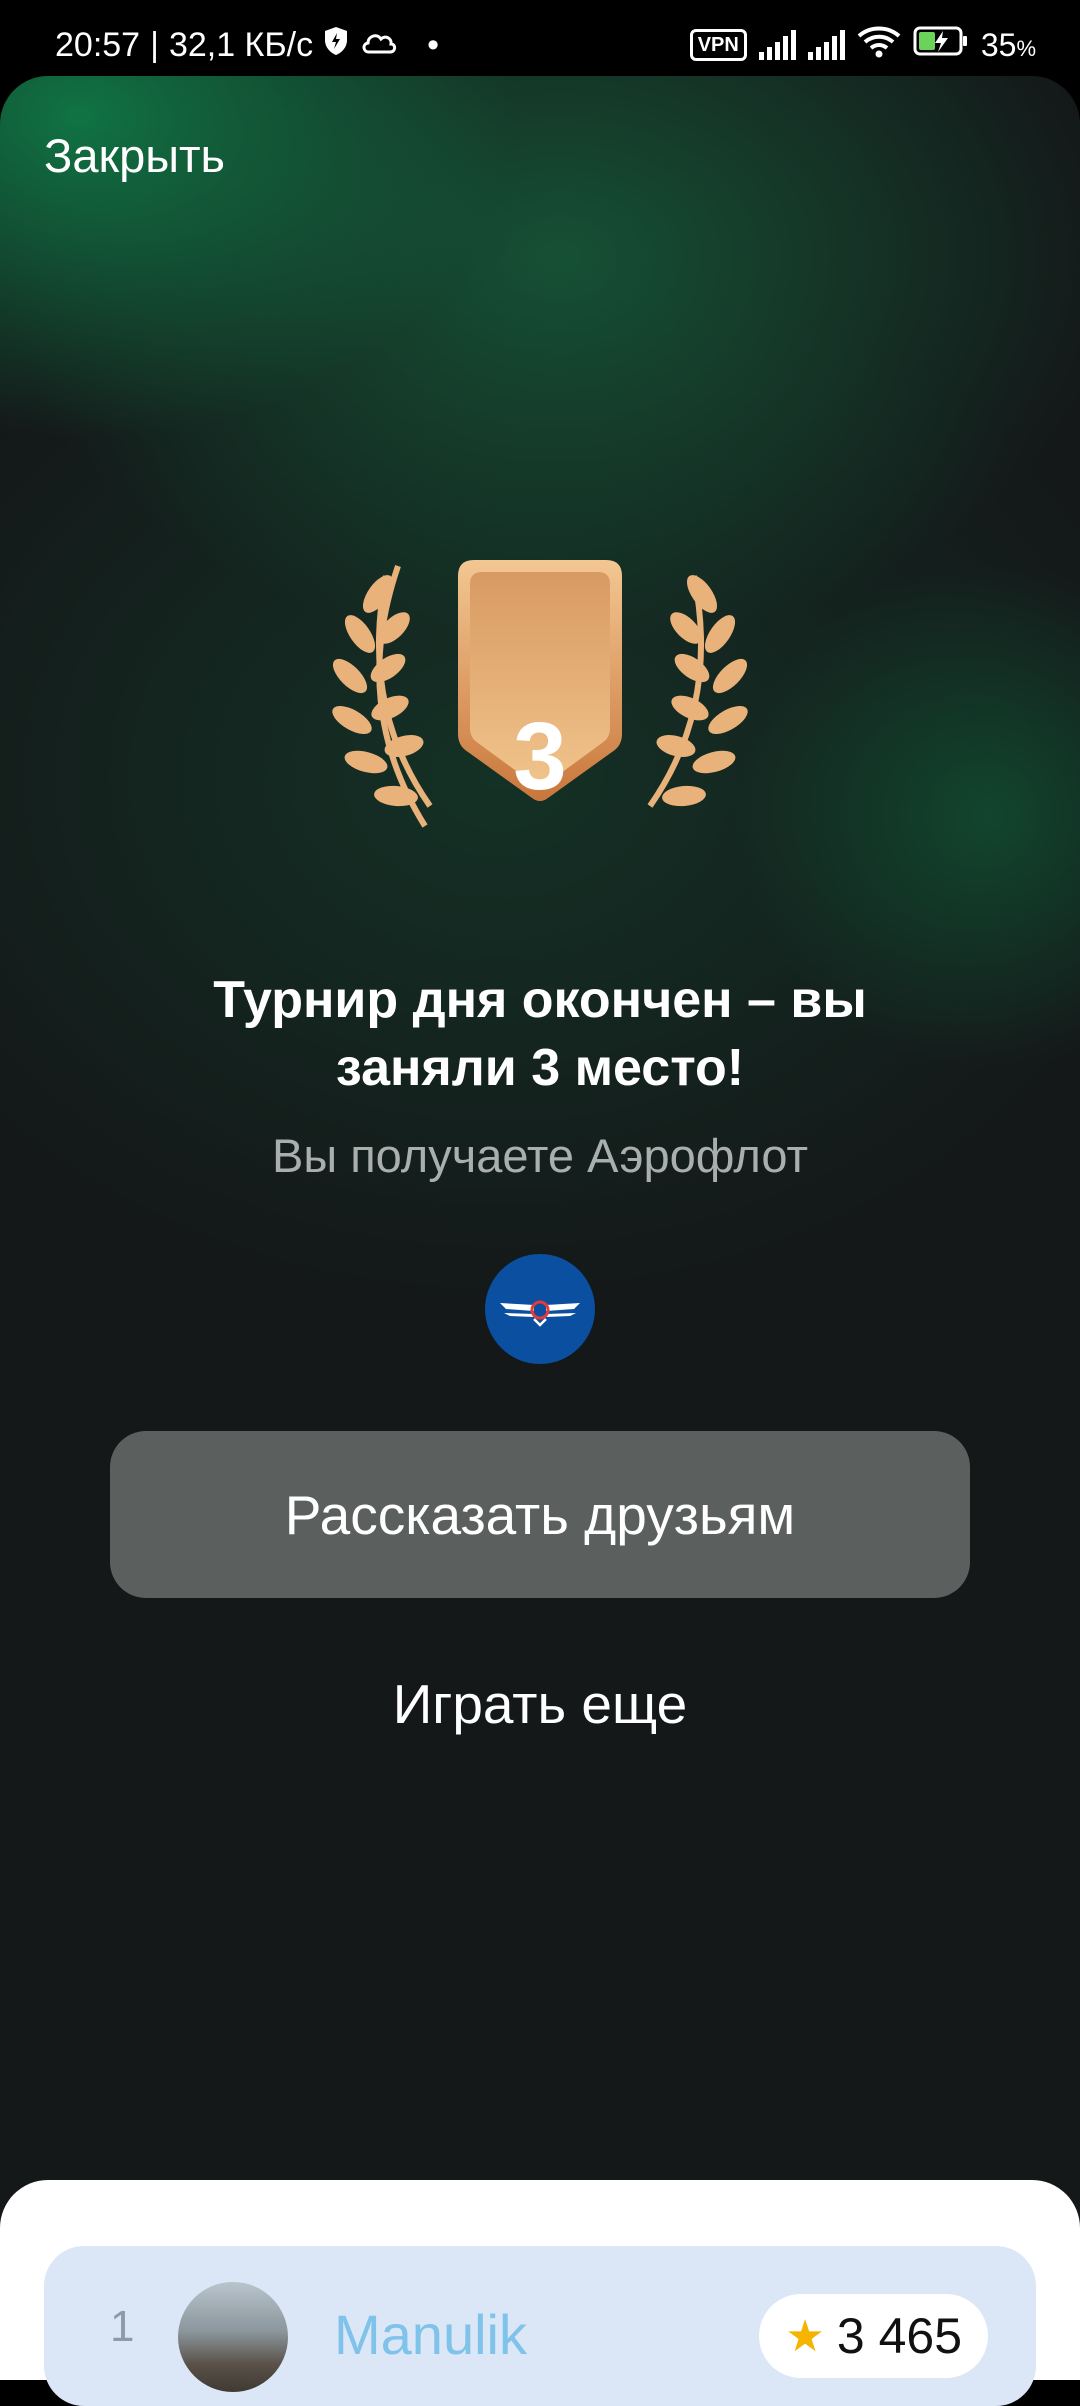  I want to click on leaderboard-player-name: Manulik, so click(430, 2334).